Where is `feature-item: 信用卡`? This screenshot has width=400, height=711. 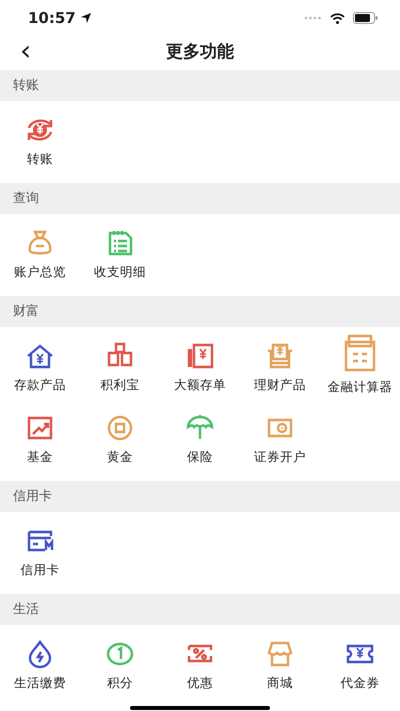
feature-item: 信用卡 is located at coordinates (40, 554).